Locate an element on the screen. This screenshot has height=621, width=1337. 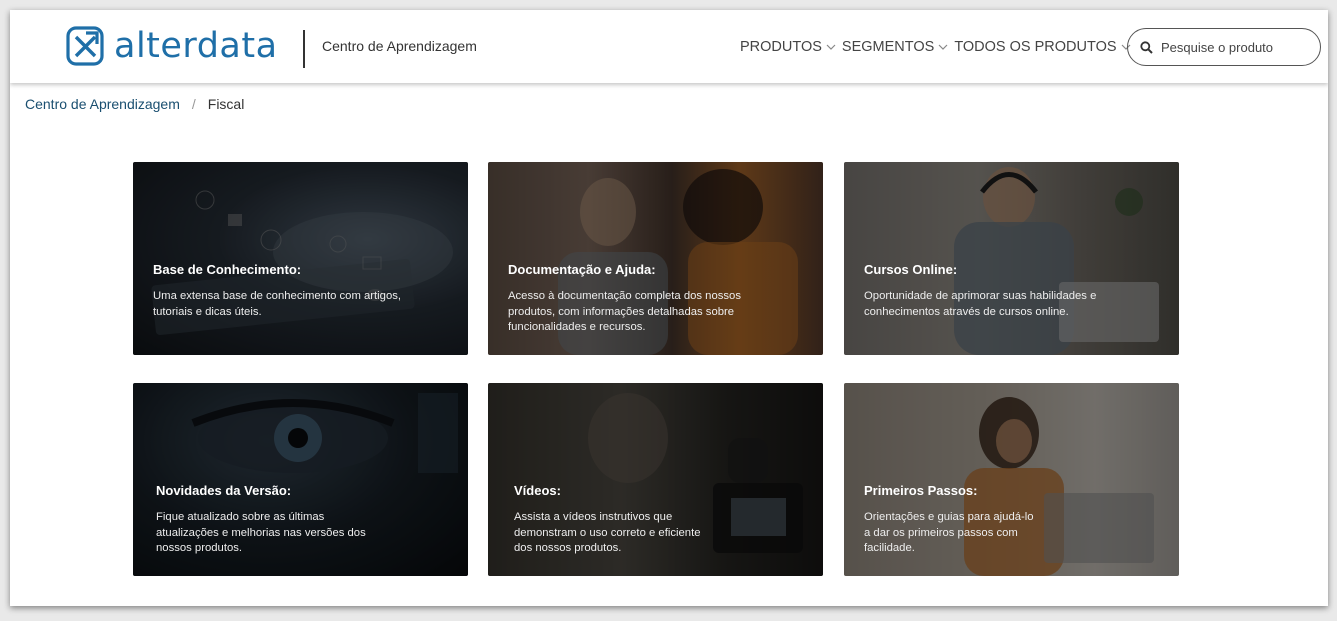
search-icon is located at coordinates (1146, 47).